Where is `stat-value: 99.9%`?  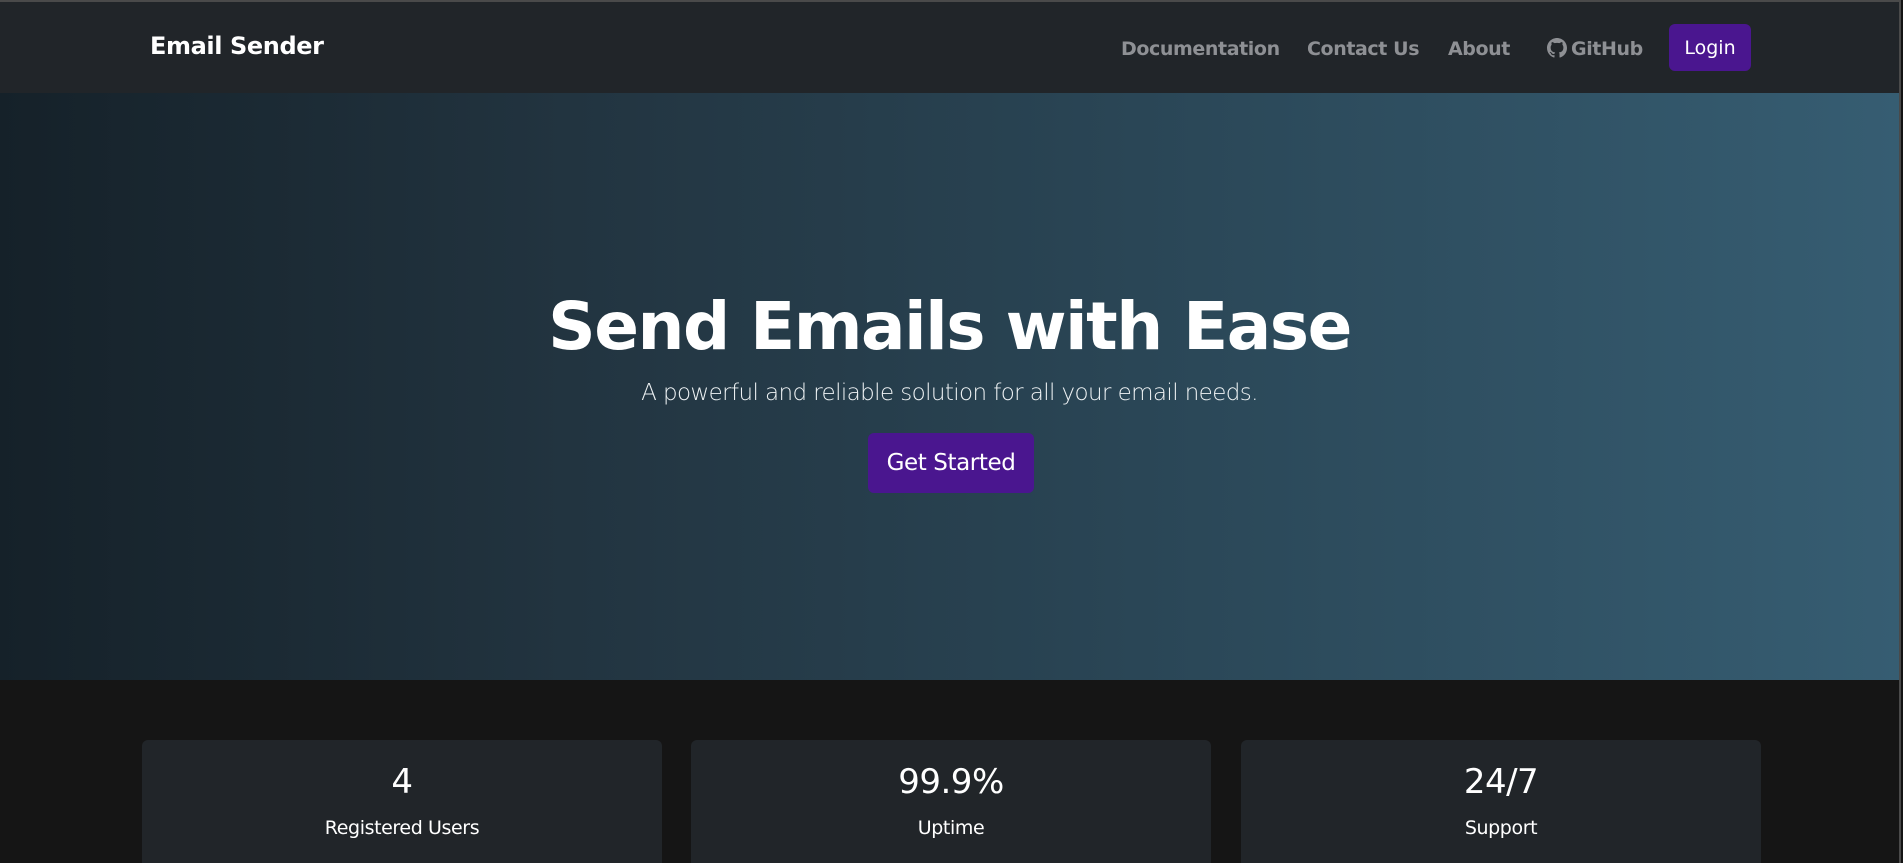
stat-value: 99.9% is located at coordinates (951, 782).